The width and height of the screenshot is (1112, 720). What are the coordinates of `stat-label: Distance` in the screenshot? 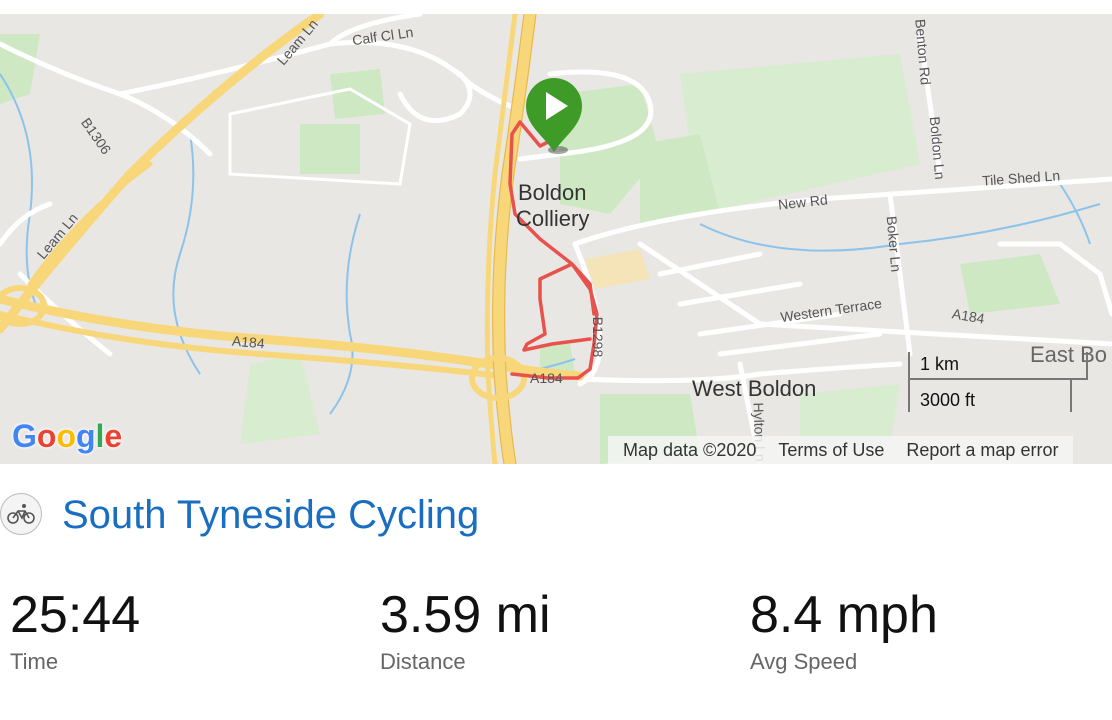 It's located at (423, 661).